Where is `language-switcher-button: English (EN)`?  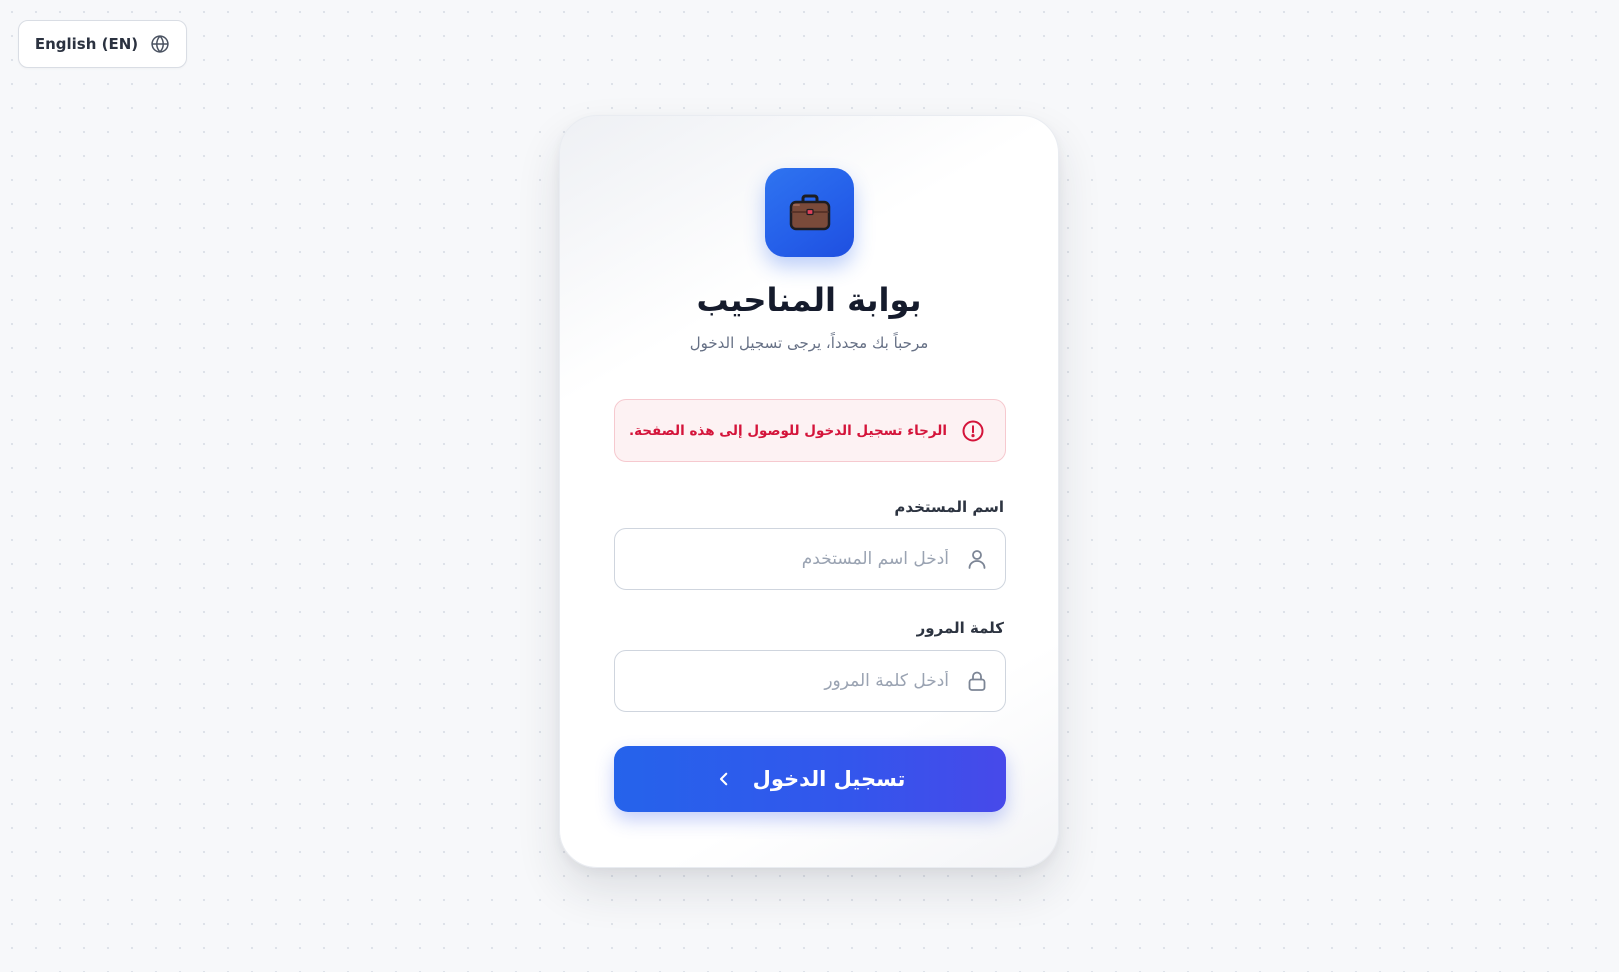 language-switcher-button: English (EN) is located at coordinates (102, 44).